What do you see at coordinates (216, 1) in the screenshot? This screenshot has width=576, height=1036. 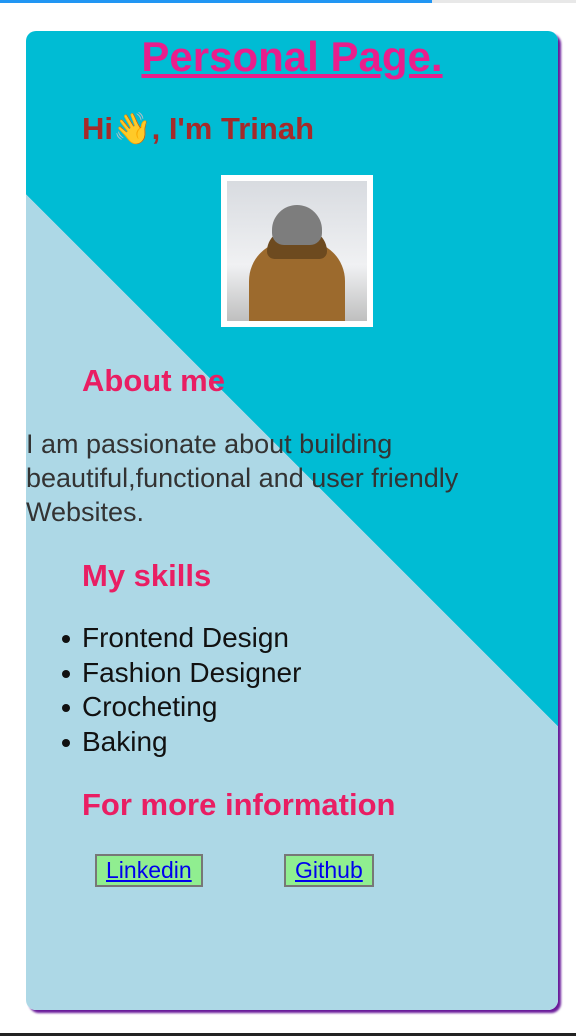 I see `page-load-progress-bar` at bounding box center [216, 1].